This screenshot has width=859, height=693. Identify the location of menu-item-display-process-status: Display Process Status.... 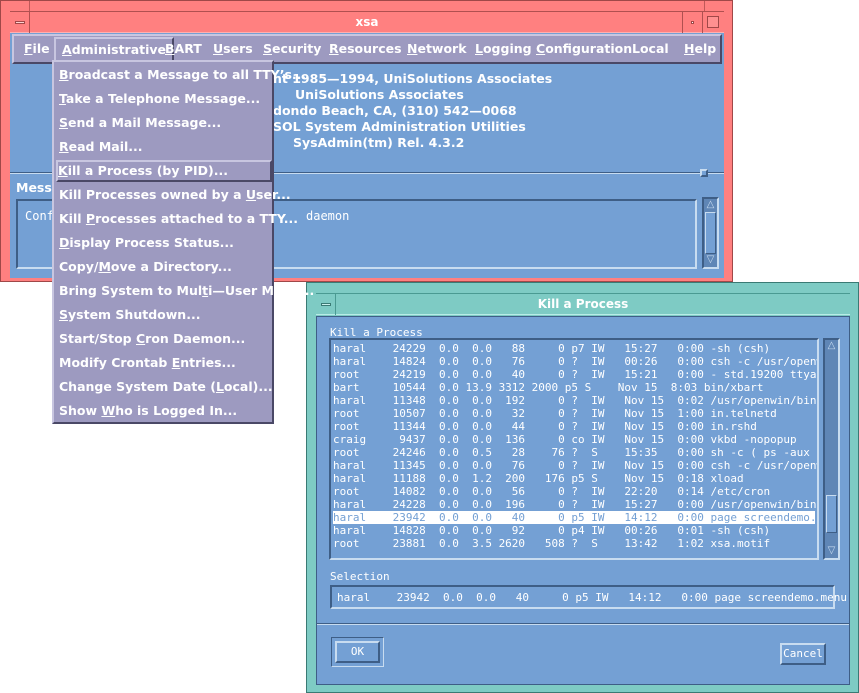
(164, 243).